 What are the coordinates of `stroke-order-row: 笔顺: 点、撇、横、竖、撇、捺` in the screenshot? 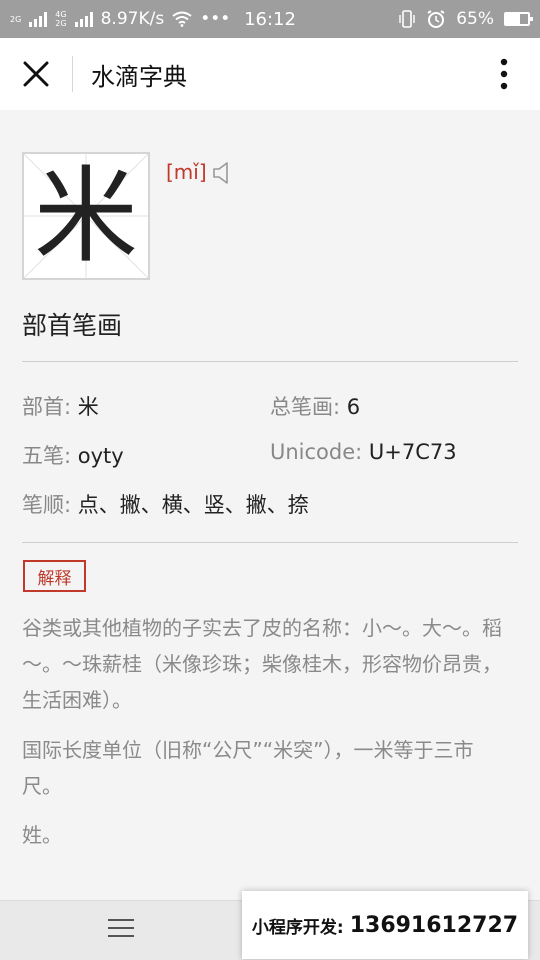 It's located at (165, 504).